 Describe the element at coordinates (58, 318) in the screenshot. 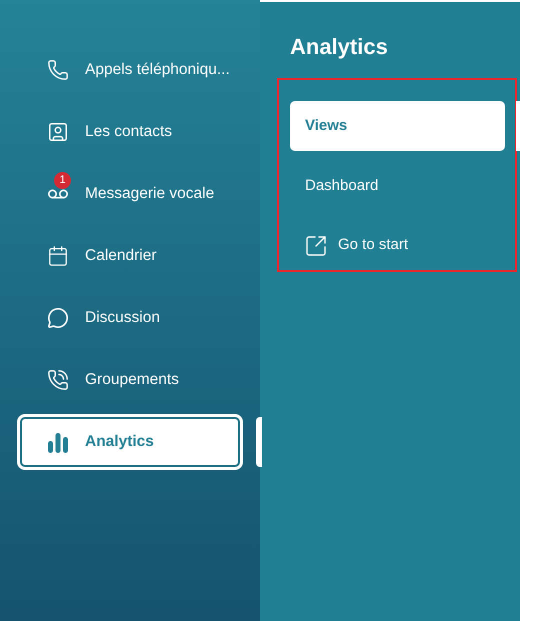

I see `chat-bubble-icon` at that location.